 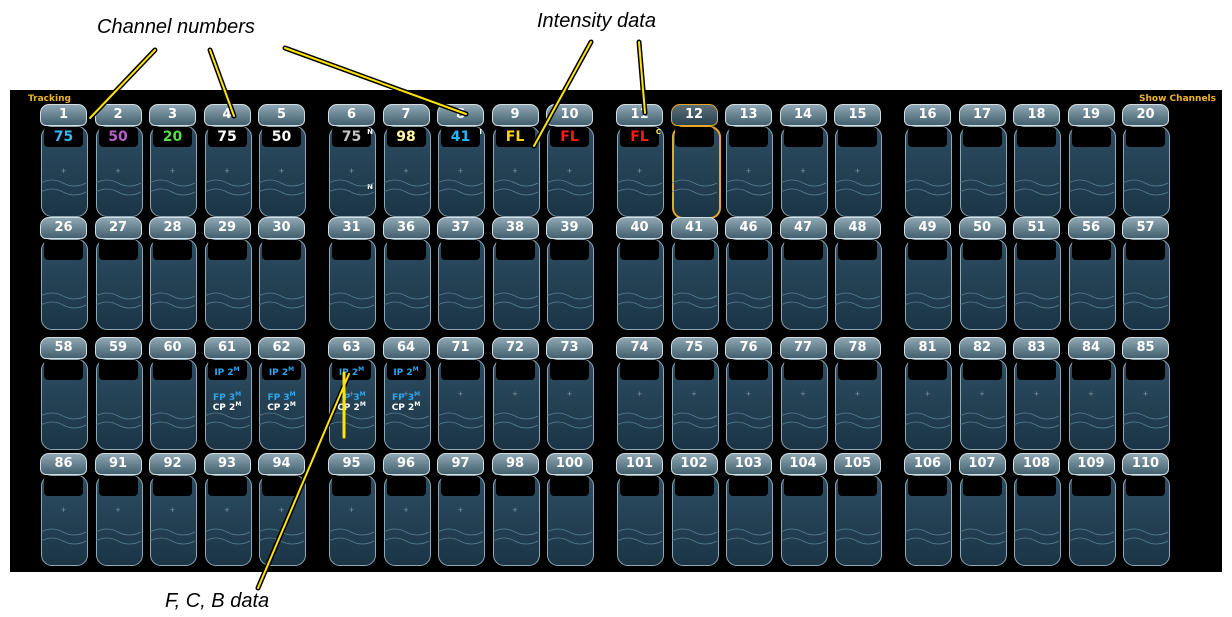 I want to click on channel-51: 51, so click(x=1037, y=273).